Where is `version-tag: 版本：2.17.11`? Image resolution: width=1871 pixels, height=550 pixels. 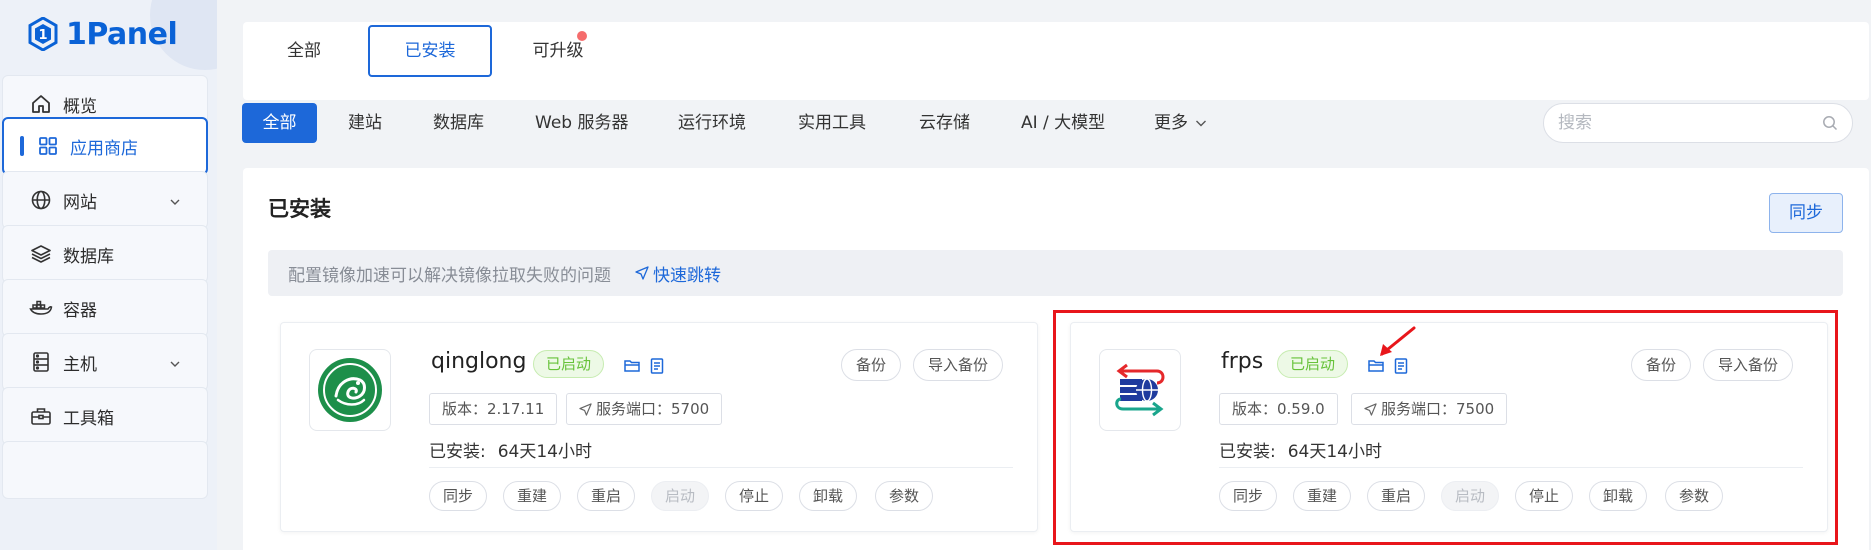 version-tag: 版本：2.17.11 is located at coordinates (493, 409).